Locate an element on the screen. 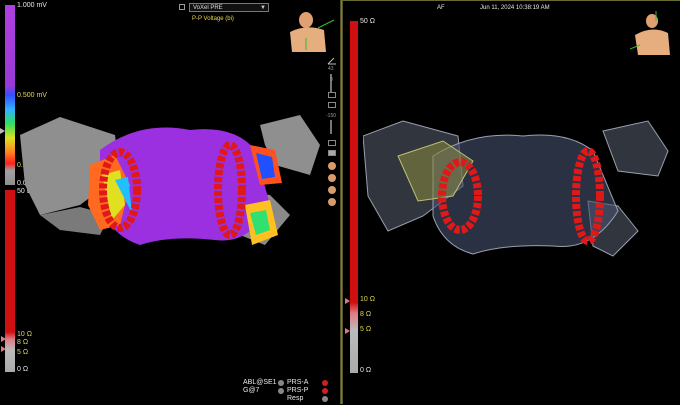 The height and width of the screenshot is (405, 680). layer-icon is located at coordinates (332, 153).